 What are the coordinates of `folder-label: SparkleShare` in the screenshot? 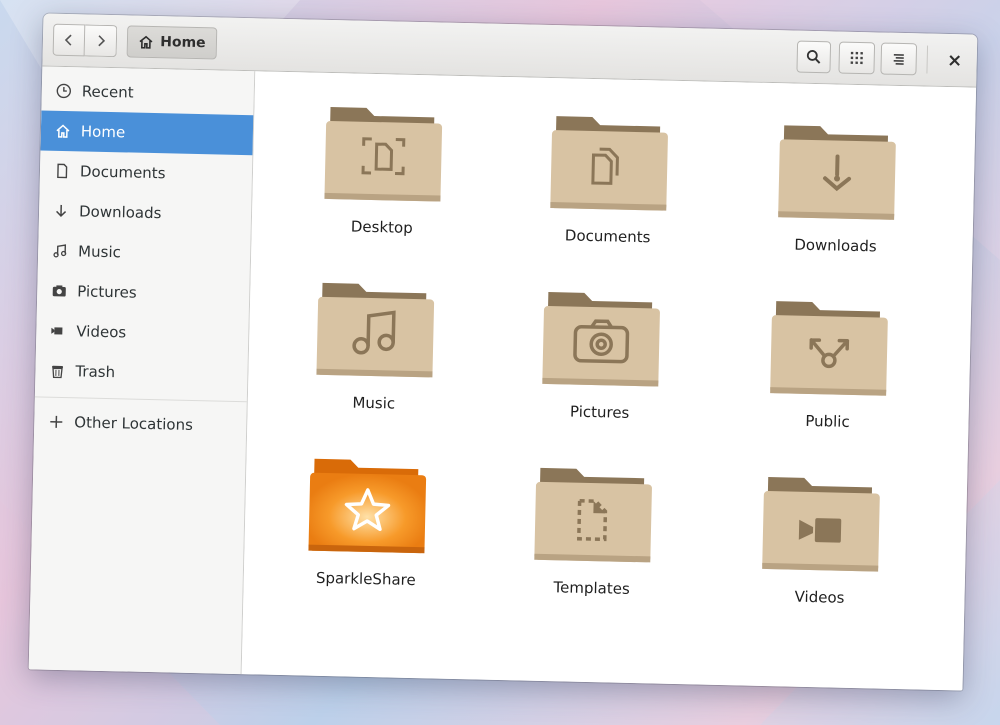 It's located at (365, 579).